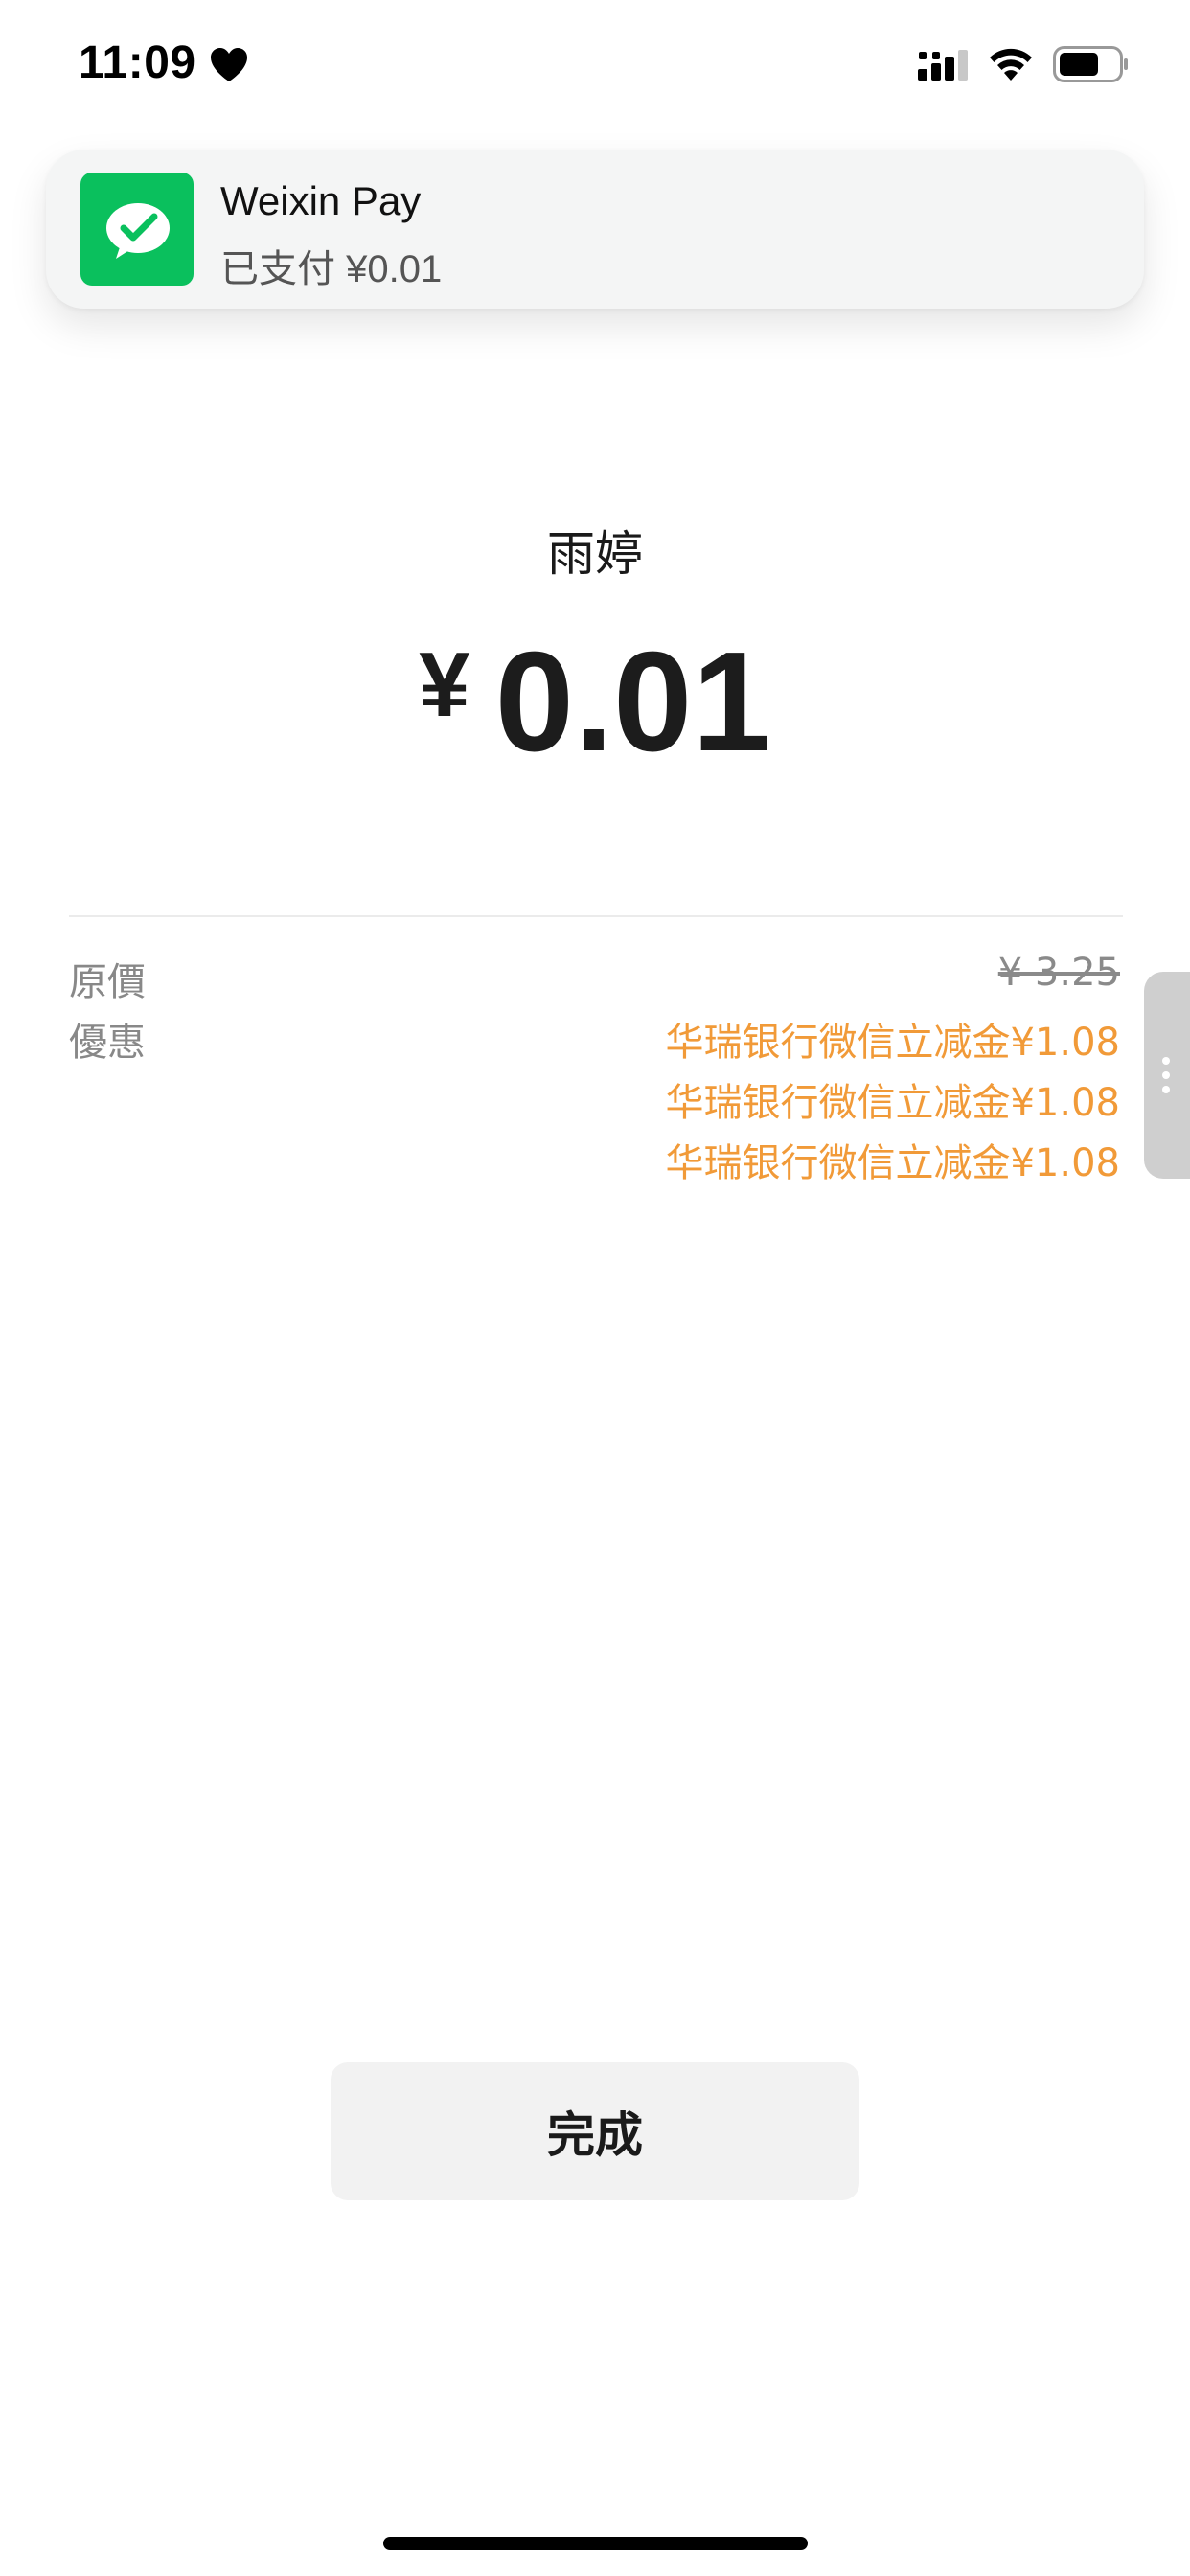 This screenshot has height=2576, width=1190. What do you see at coordinates (596, 916) in the screenshot?
I see `divider` at bounding box center [596, 916].